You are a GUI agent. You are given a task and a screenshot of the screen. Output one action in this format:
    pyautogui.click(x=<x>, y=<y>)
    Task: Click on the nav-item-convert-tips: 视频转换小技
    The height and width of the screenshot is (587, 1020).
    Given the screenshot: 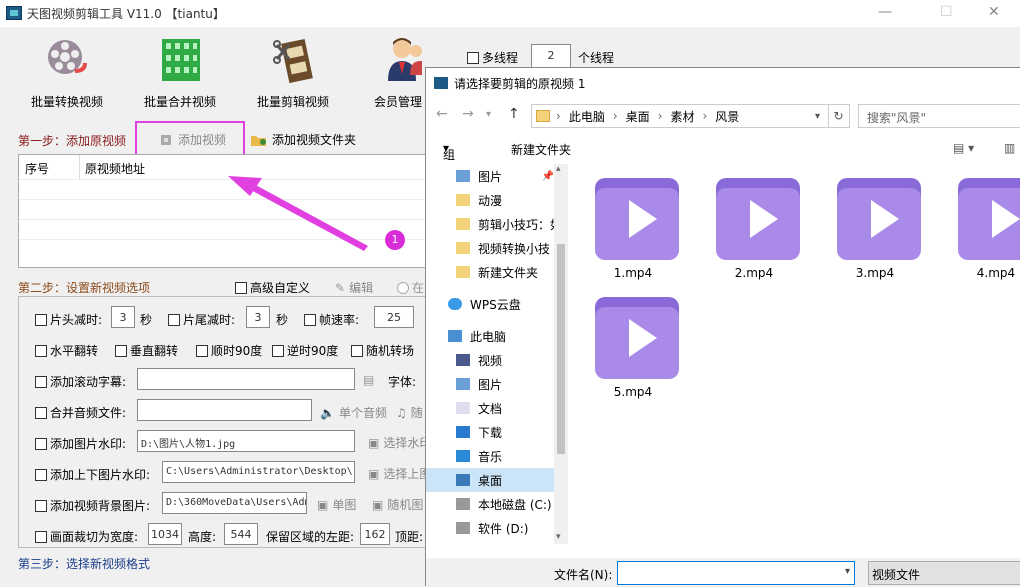 What is the action you would take?
    pyautogui.click(x=490, y=248)
    